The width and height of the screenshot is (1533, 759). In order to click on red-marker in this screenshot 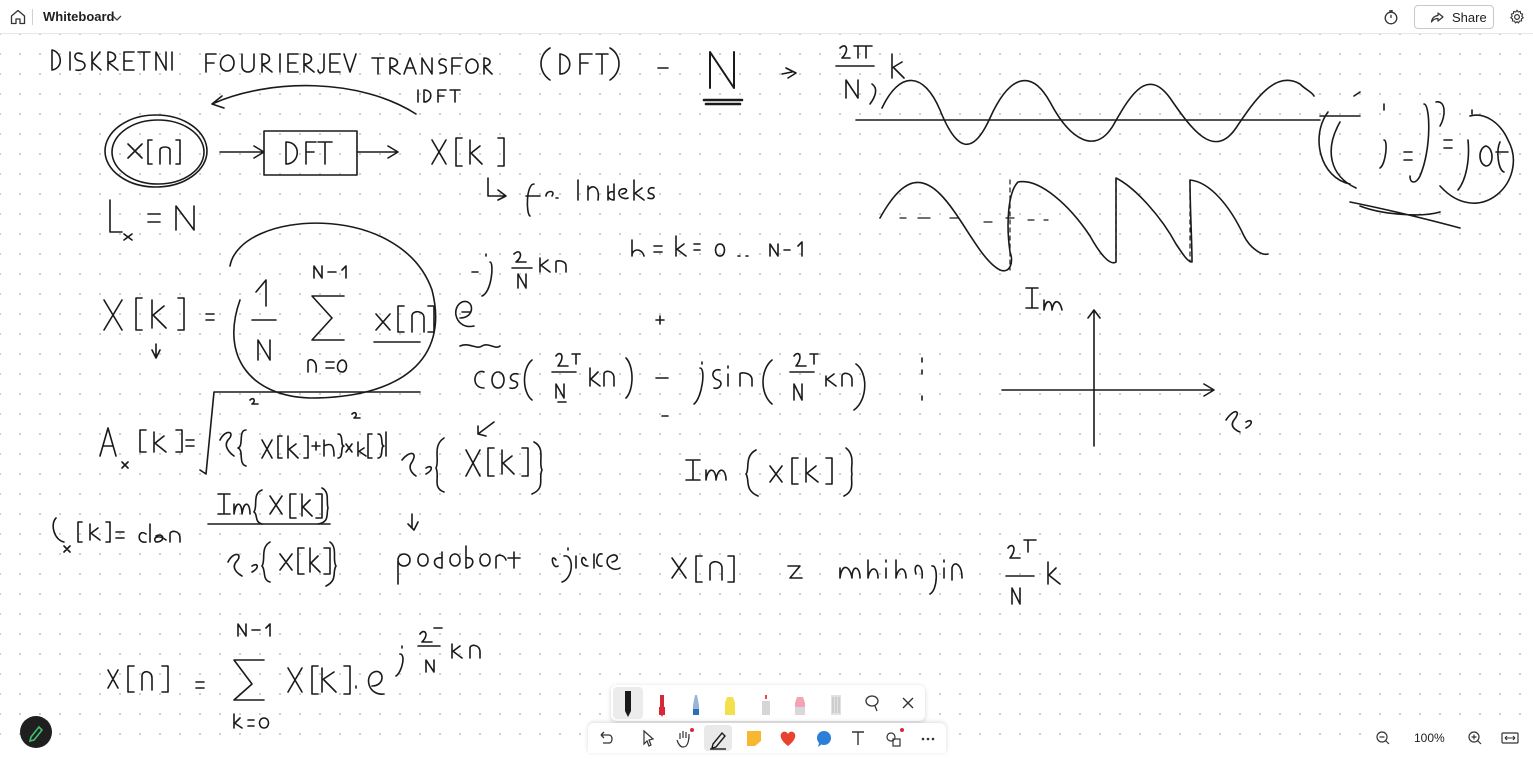, I will do `click(766, 703)`.